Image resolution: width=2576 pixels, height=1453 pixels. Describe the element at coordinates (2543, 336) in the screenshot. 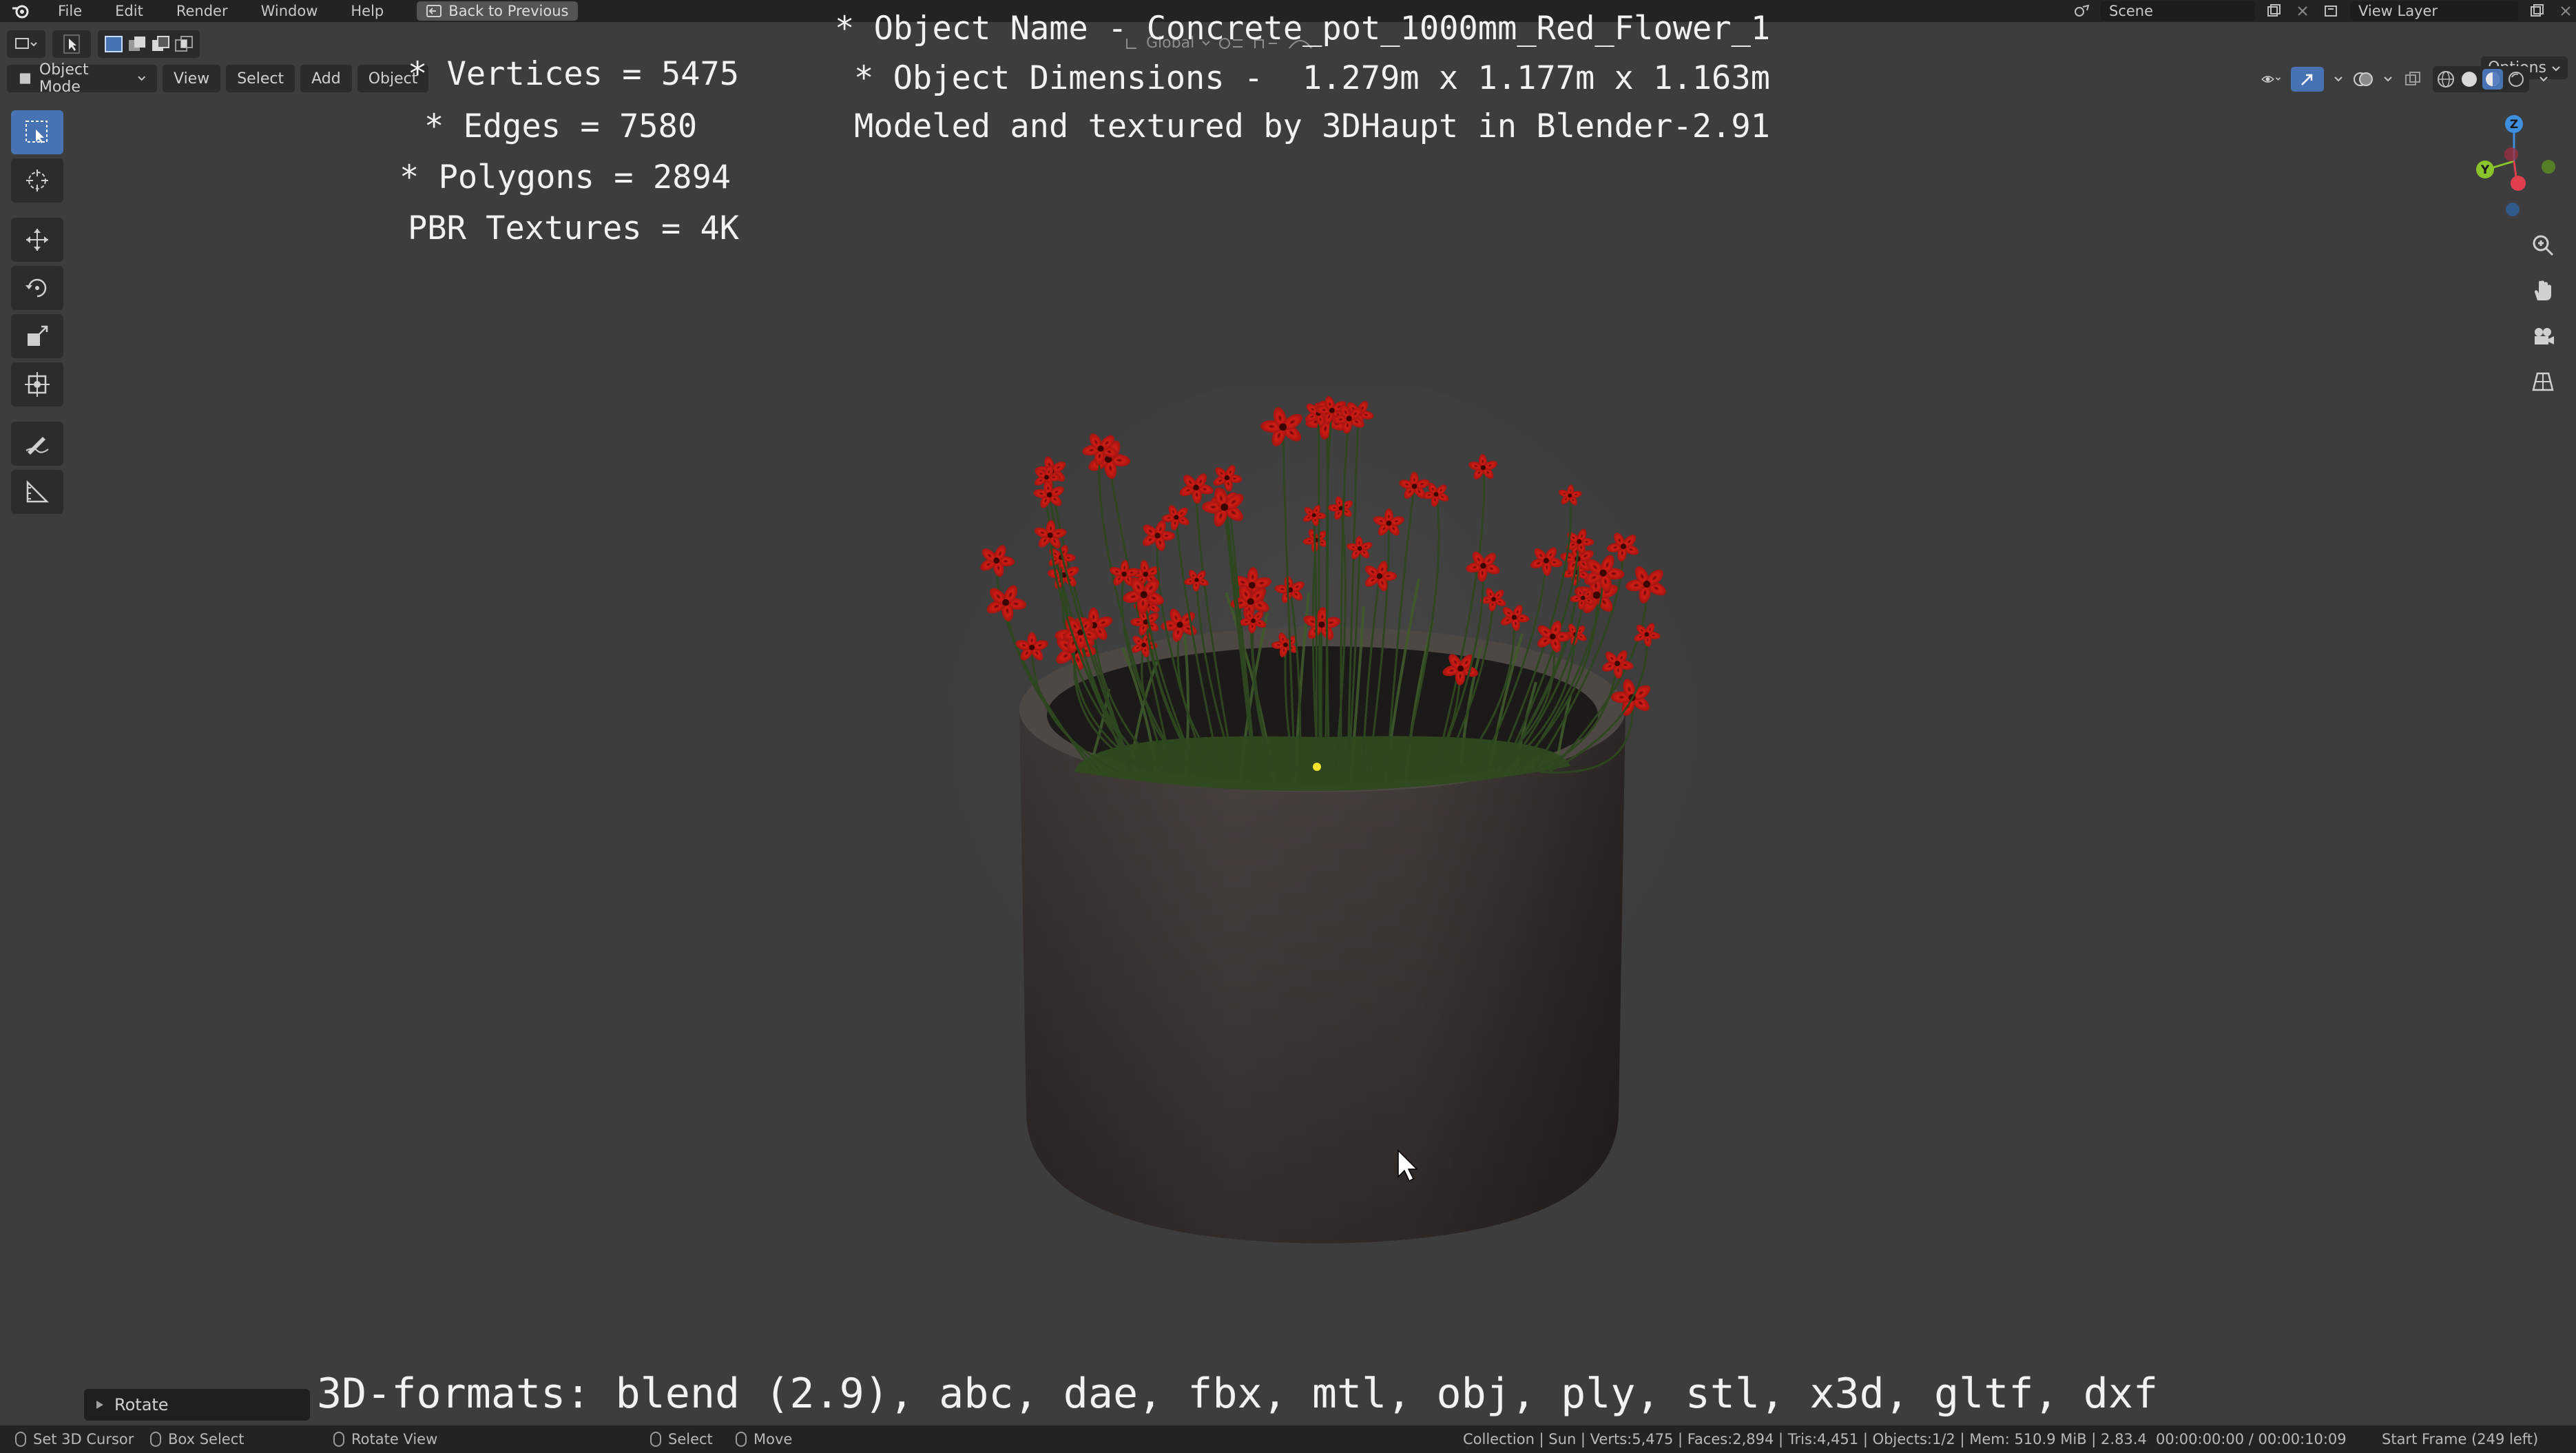

I see `camera-view-icon` at that location.